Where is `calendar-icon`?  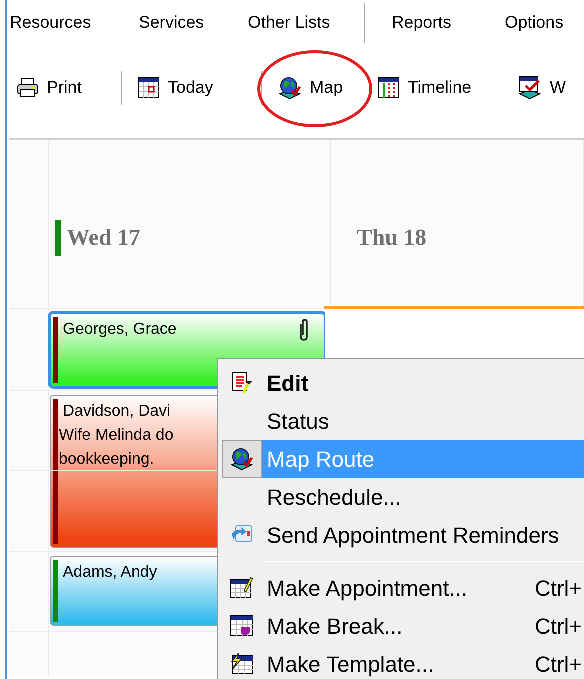 calendar-icon is located at coordinates (149, 88).